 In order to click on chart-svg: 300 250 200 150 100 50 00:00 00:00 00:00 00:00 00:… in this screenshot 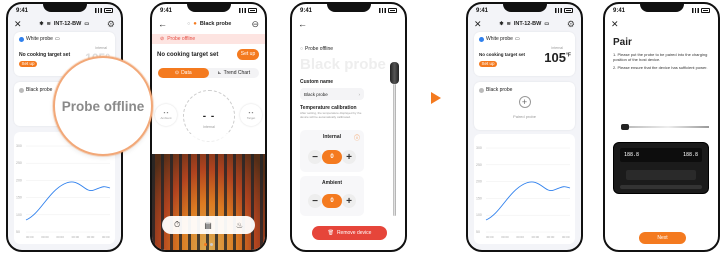, I will do `click(523, 192)`.